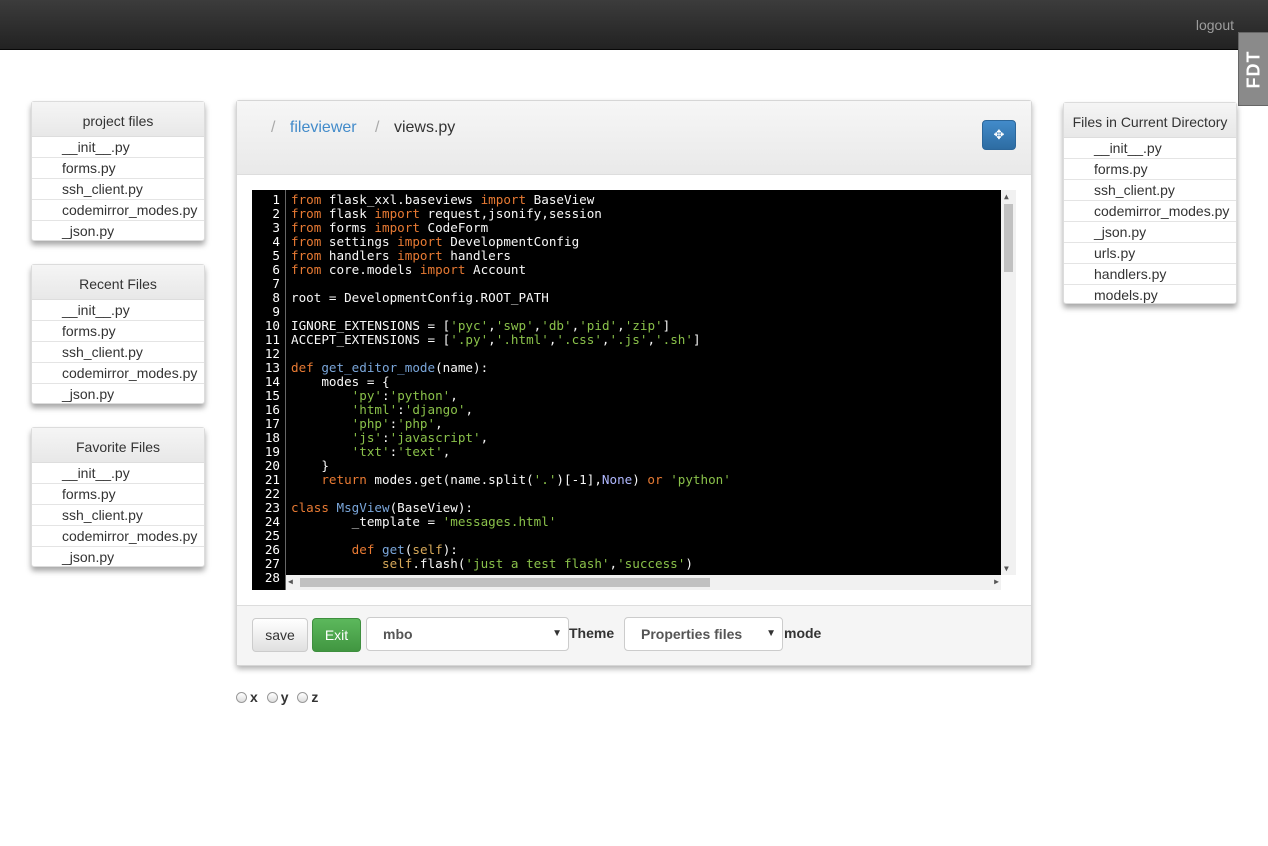 The image size is (1268, 846). What do you see at coordinates (626, 536) in the screenshot?
I see `code-line: 25` at bounding box center [626, 536].